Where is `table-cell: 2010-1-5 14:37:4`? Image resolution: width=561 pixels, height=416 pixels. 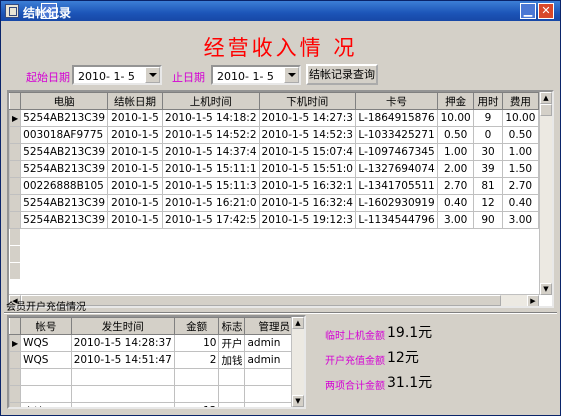
table-cell: 2010-1-5 14:37:4 is located at coordinates (211, 152).